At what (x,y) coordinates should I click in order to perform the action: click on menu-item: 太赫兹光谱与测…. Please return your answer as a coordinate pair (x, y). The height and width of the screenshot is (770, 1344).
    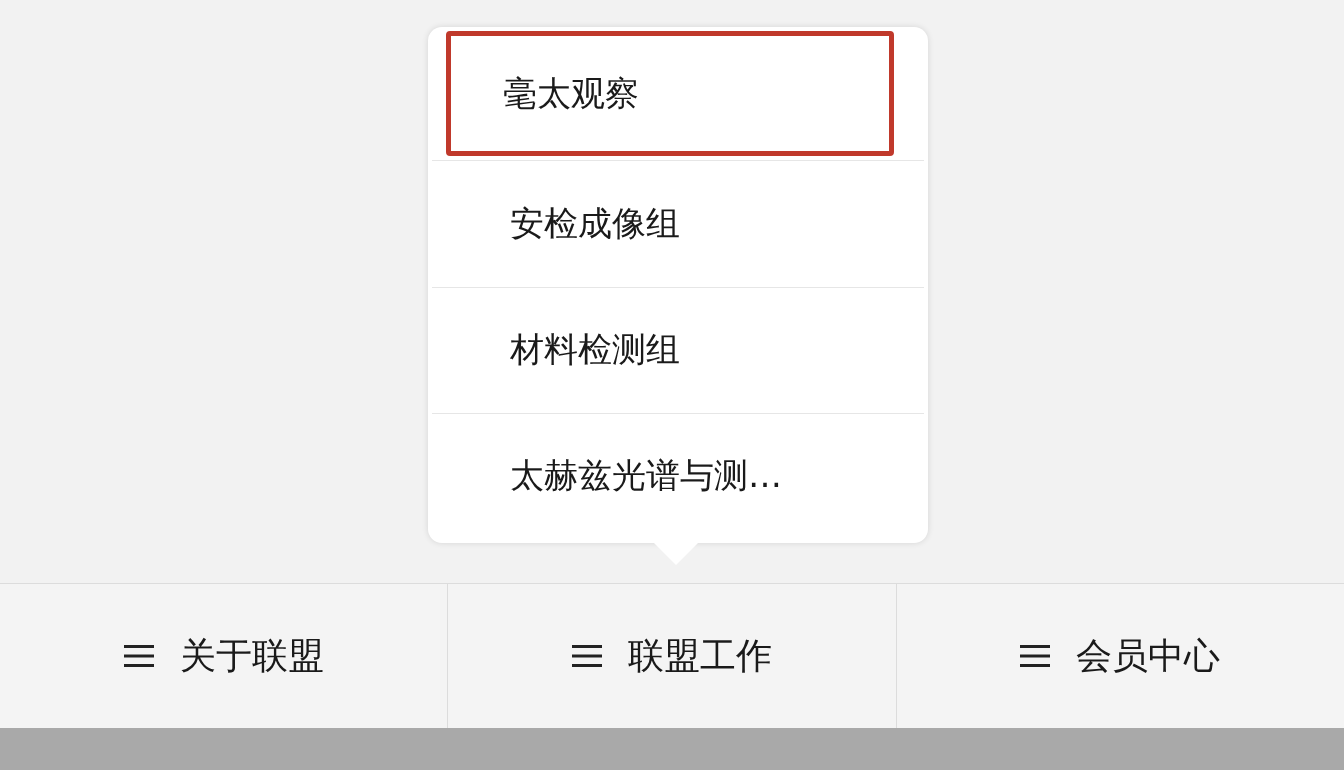
    Looking at the image, I should click on (678, 476).